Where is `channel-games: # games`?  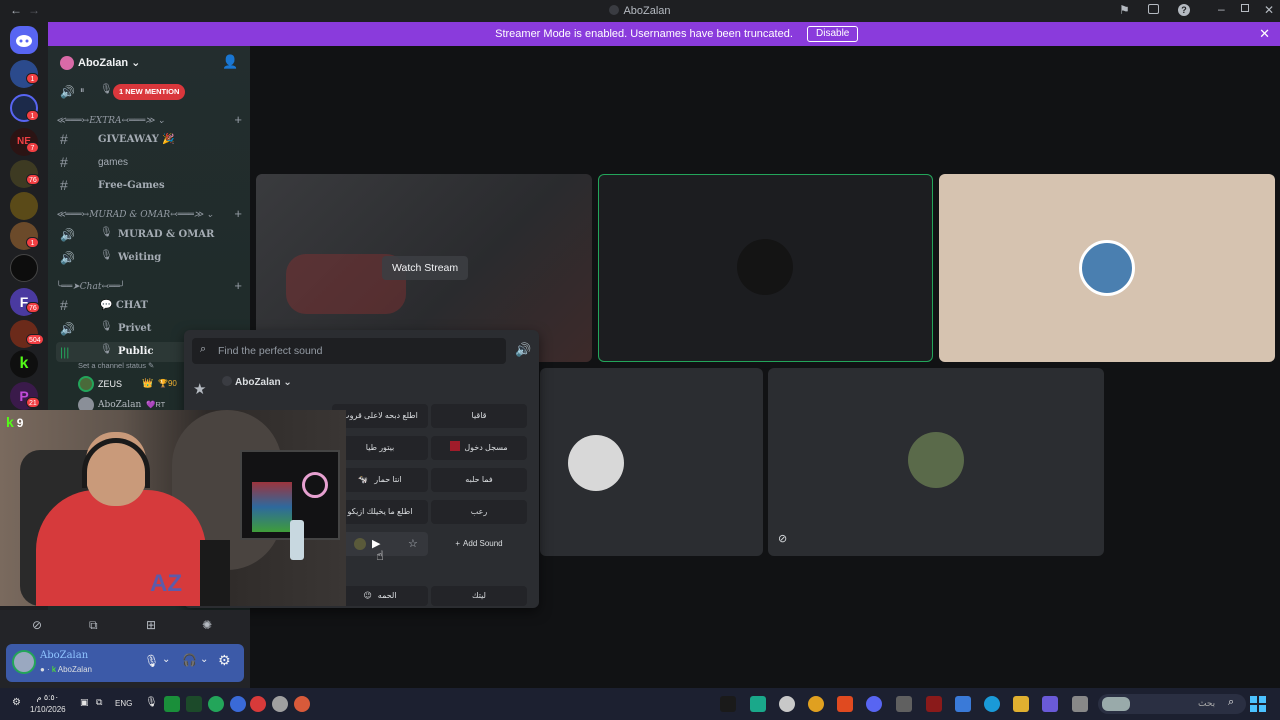 channel-games: # games is located at coordinates (149, 163).